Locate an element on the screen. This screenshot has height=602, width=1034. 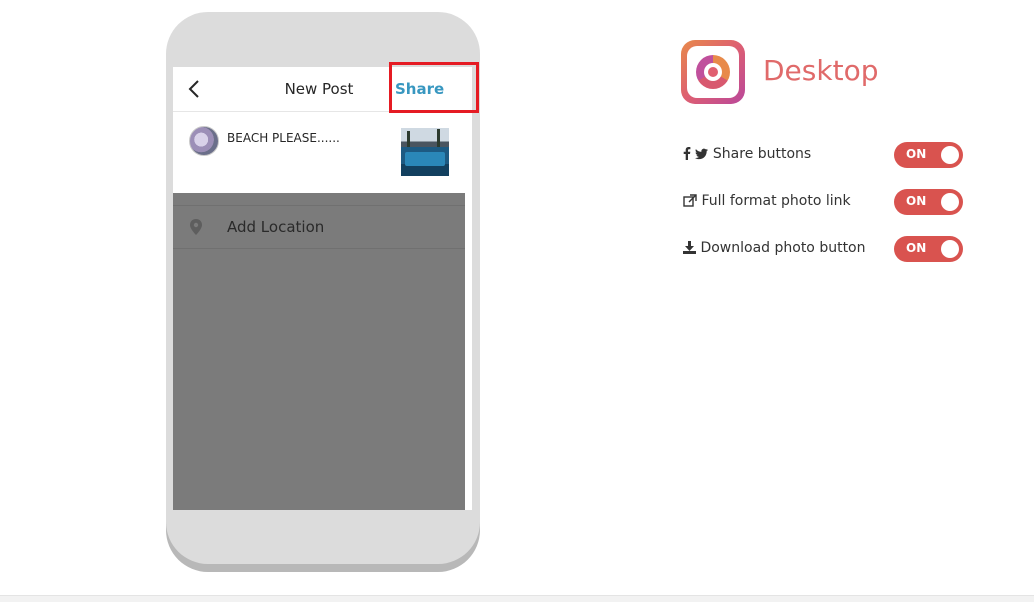
post-thumbnail is located at coordinates (425, 152).